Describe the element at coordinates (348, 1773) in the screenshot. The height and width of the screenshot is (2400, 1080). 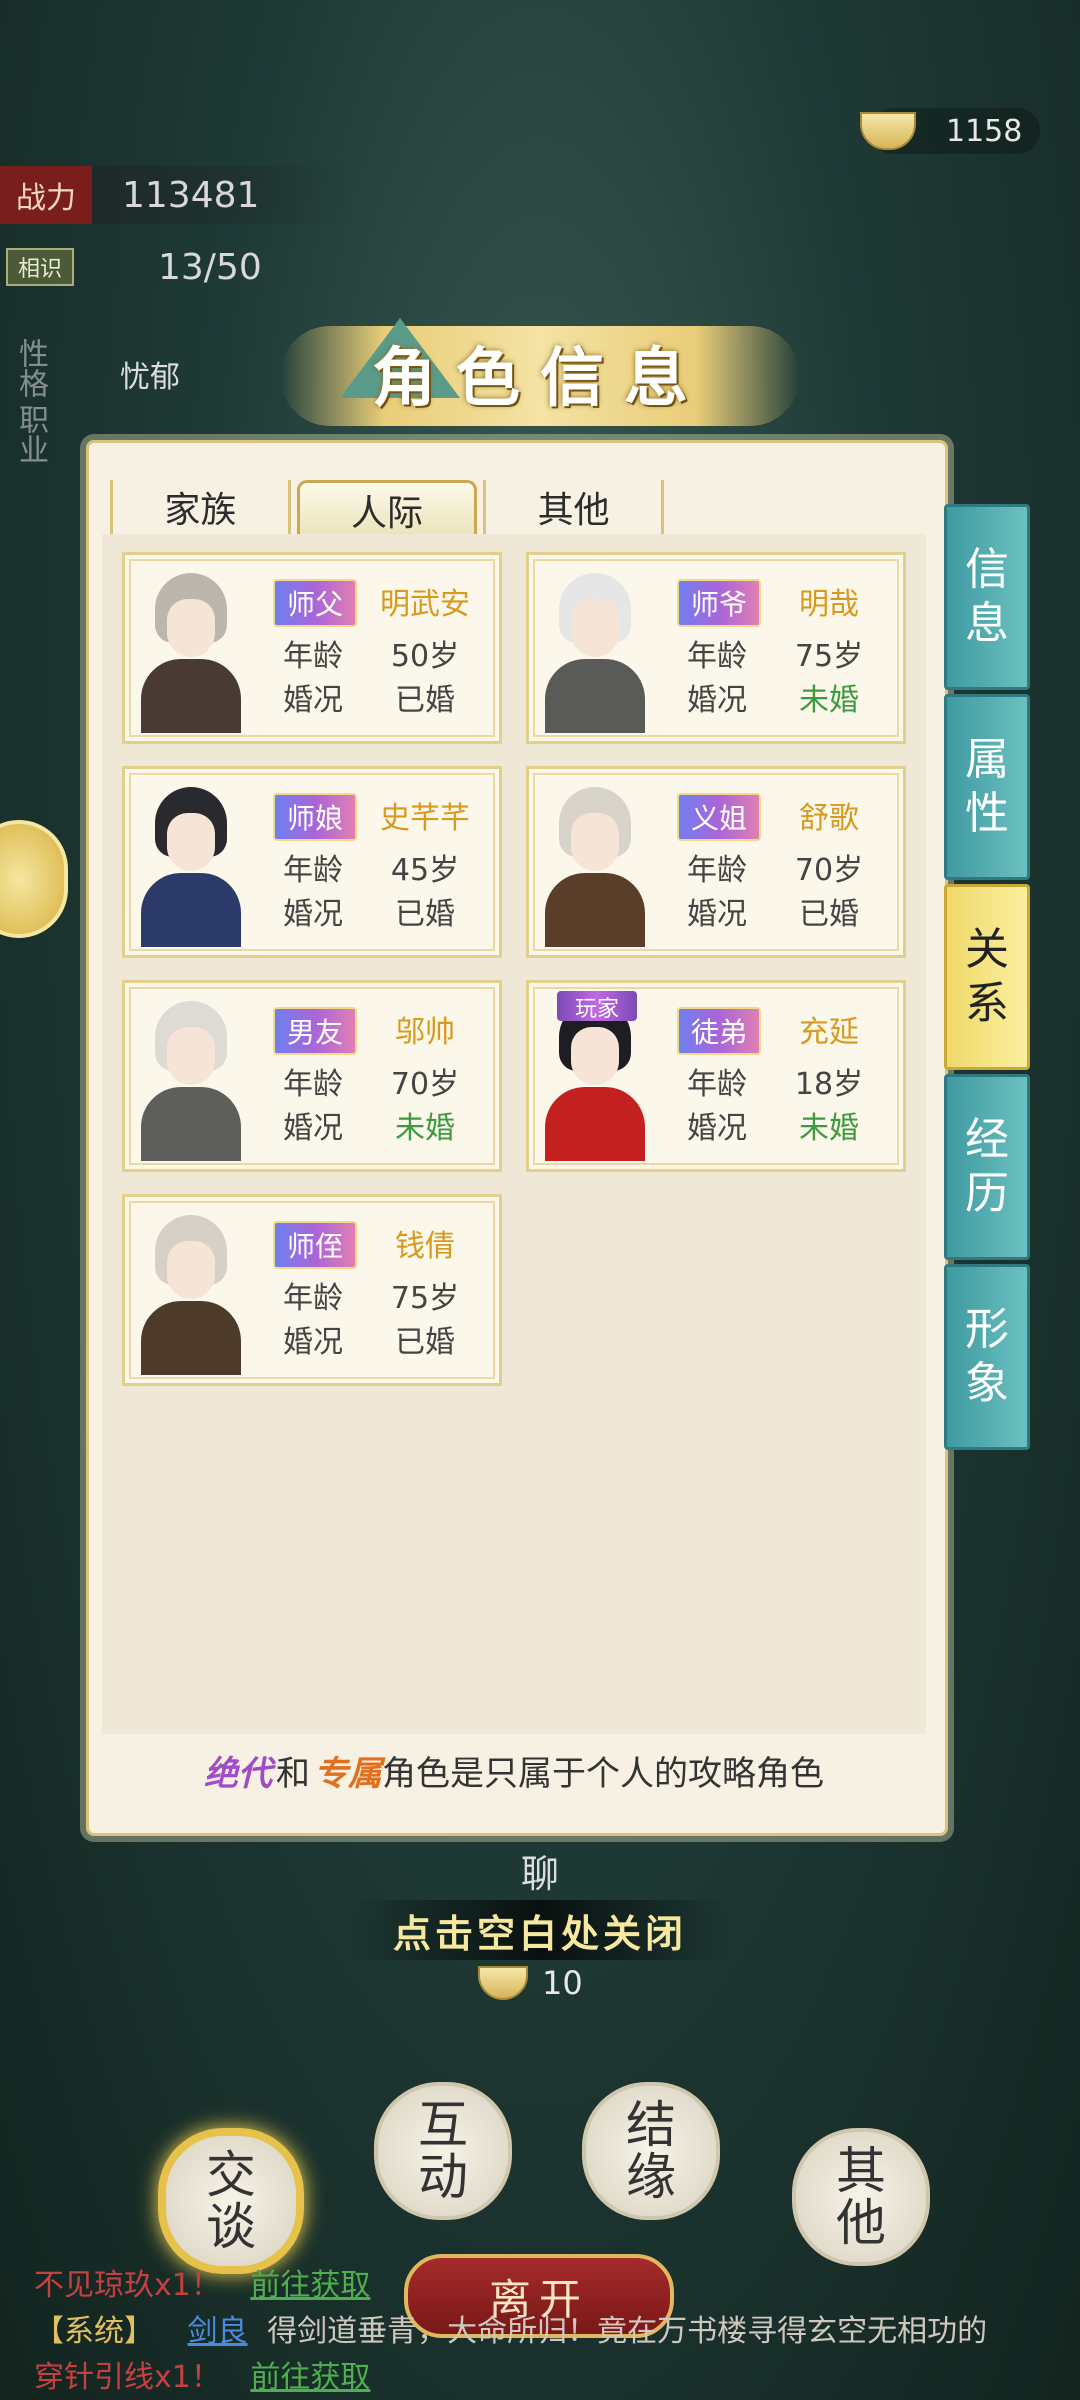
I see `footer-highlight-exclusive: 专属` at that location.